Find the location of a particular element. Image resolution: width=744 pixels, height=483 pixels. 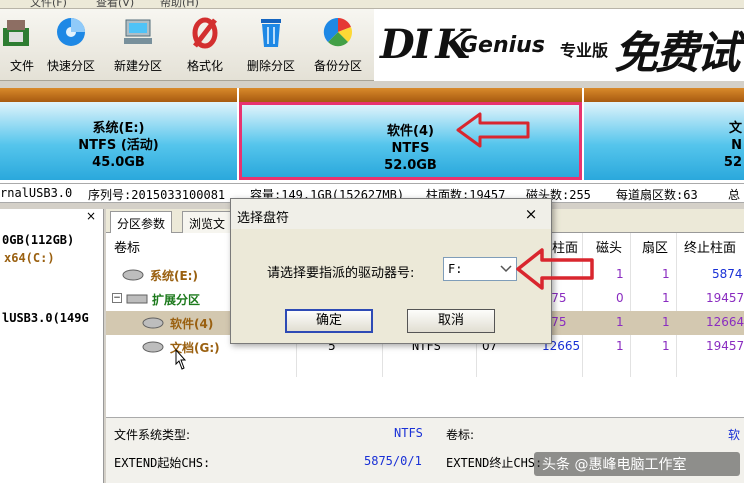

partition-name: 文 is located at coordinates (735, 128).